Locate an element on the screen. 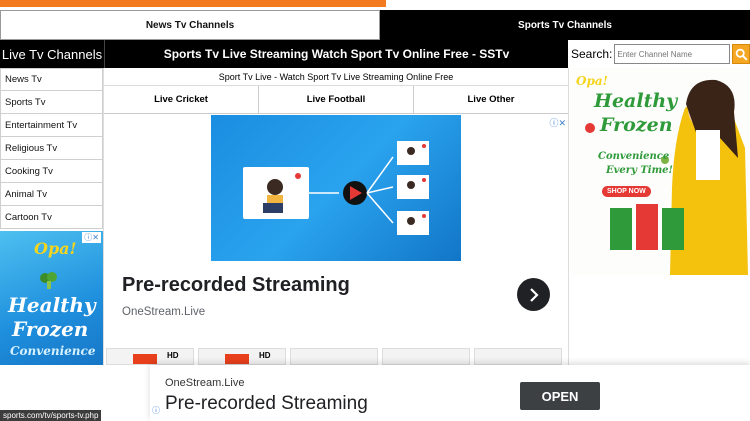  sport-tabs: Live Cricket Live Football Live Other is located at coordinates (336, 100).